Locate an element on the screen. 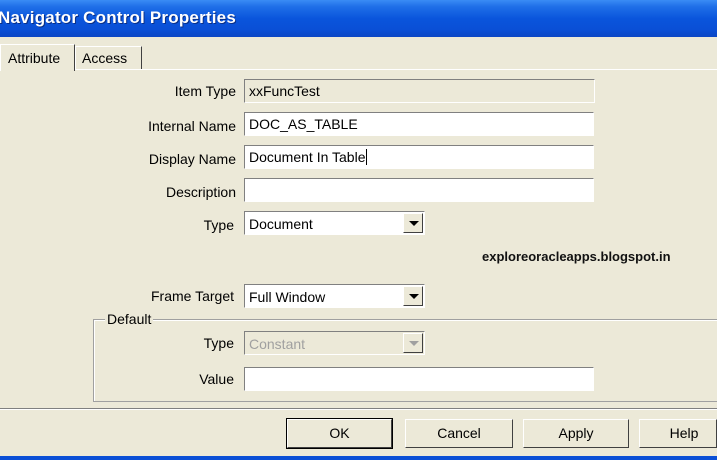  type-select-value: Document is located at coordinates (281, 224).